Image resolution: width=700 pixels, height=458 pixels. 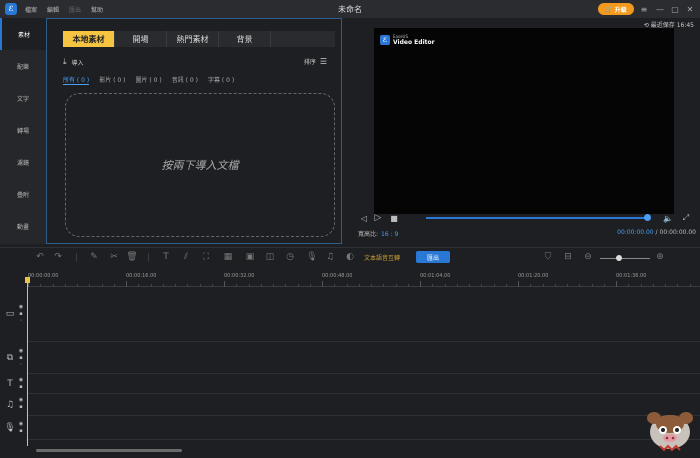 I want to click on playback-scrubber, so click(x=537, y=218).